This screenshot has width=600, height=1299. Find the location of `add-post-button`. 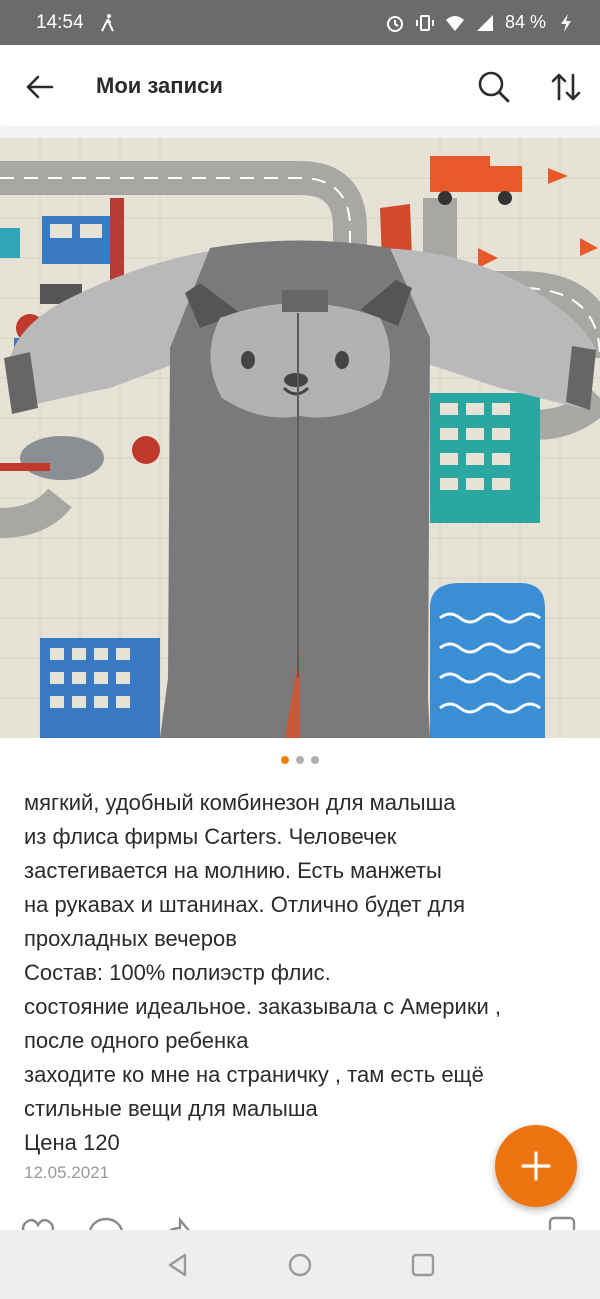

add-post-button is located at coordinates (536, 1166).